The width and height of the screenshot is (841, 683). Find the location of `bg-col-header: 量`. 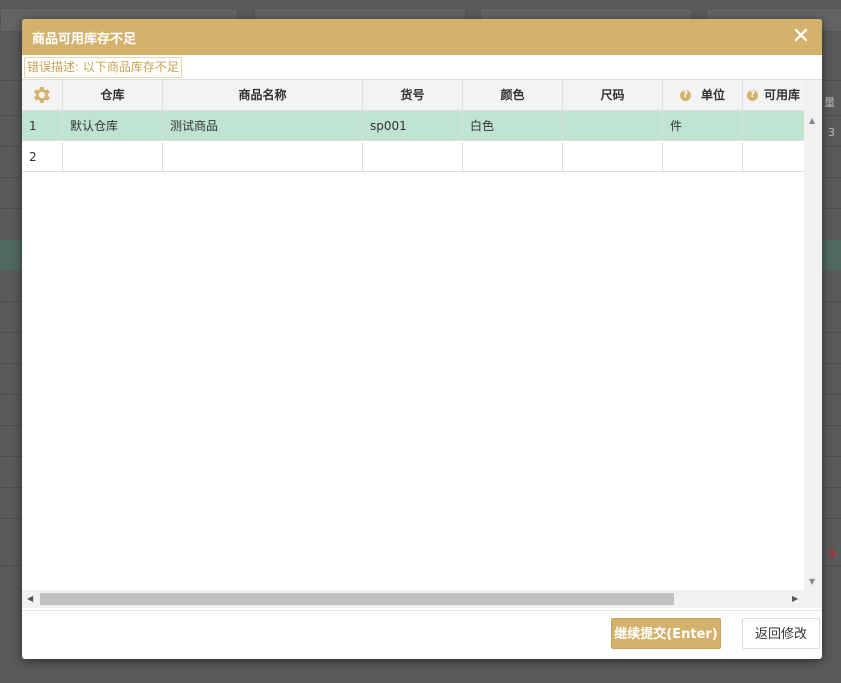

bg-col-header: 量 is located at coordinates (829, 102).